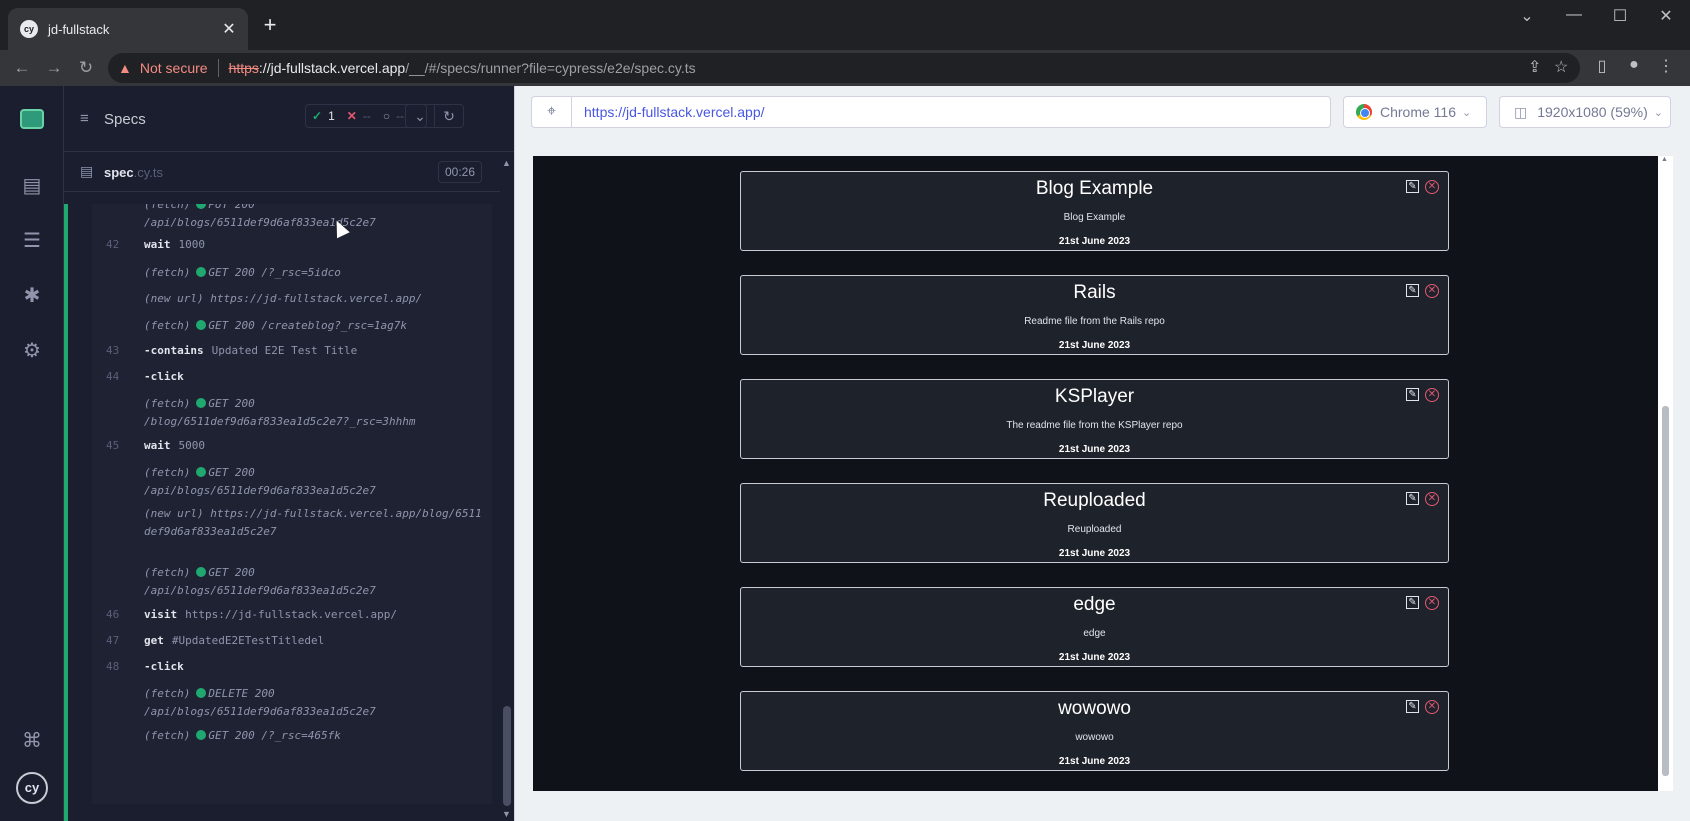  I want to click on project-logo-icon, so click(32, 119).